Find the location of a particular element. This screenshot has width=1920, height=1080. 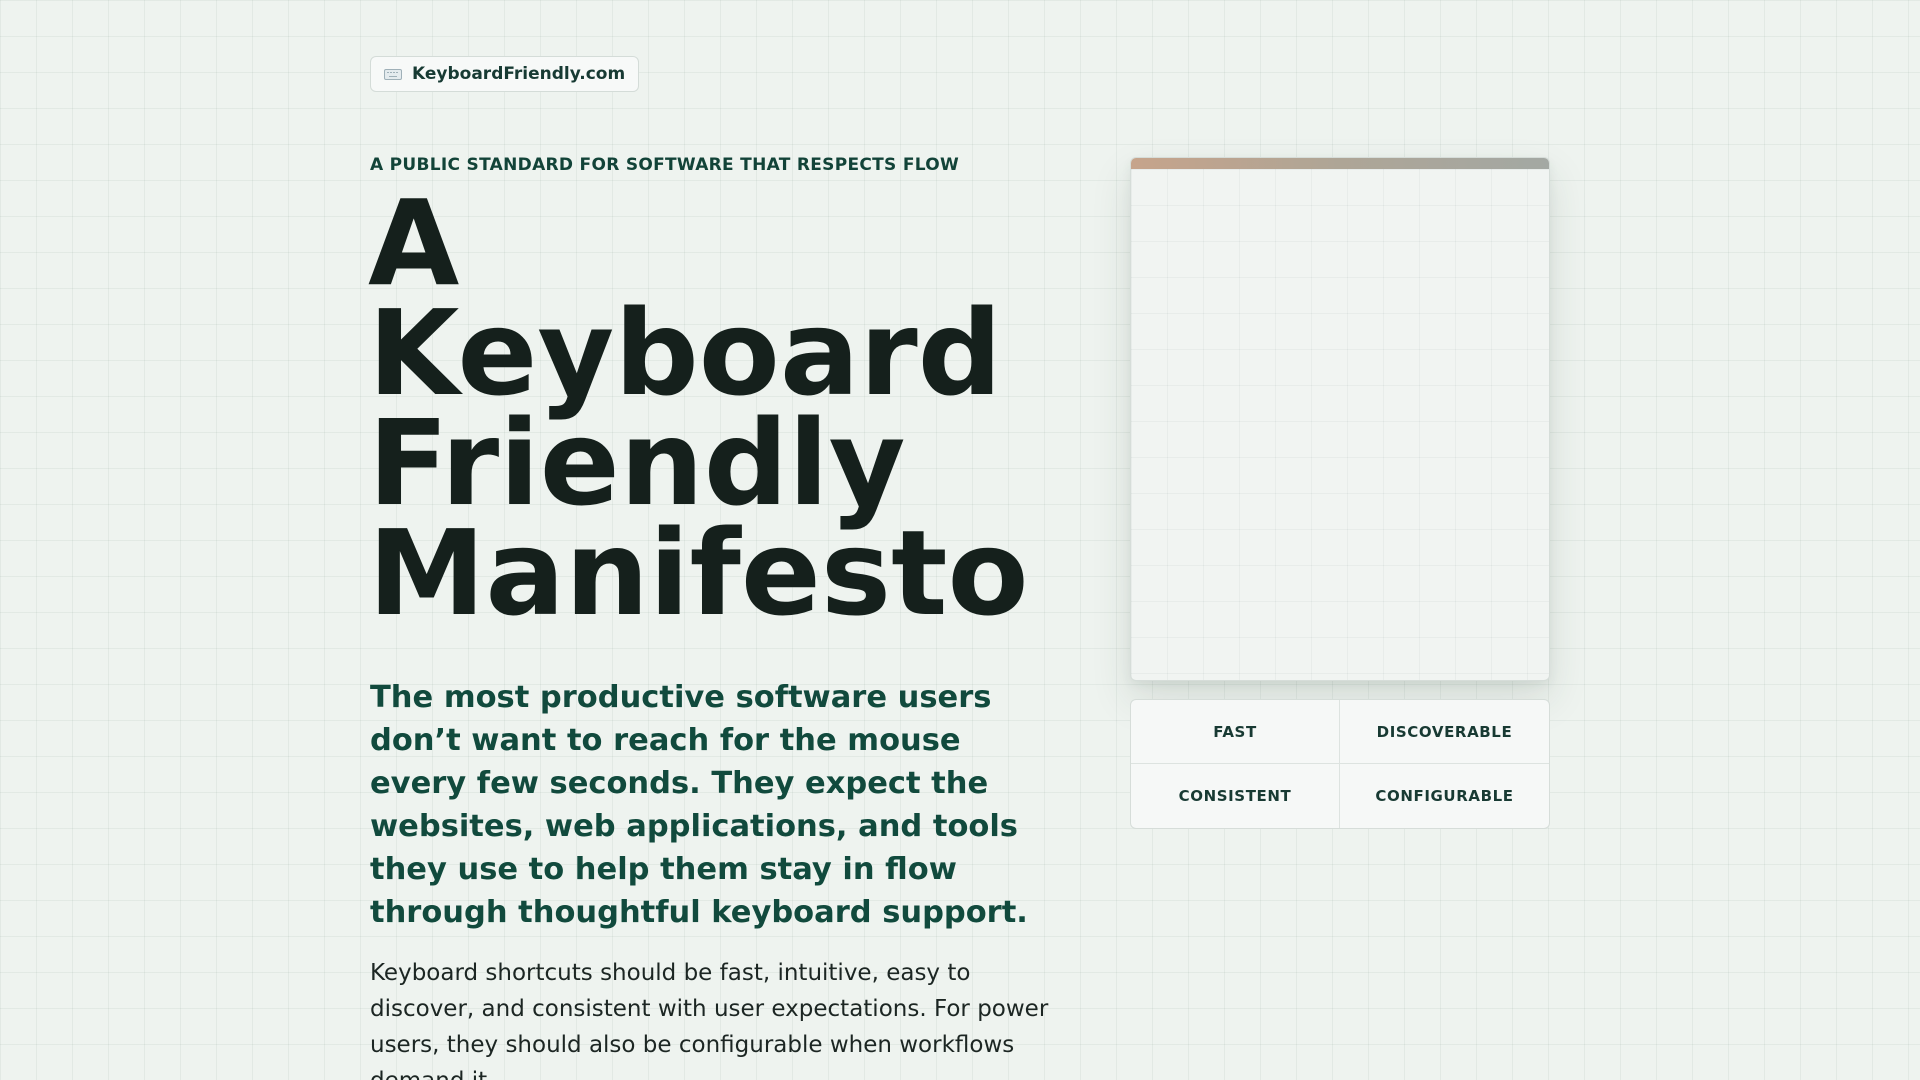

page-title-line: A is located at coordinates (414, 243).